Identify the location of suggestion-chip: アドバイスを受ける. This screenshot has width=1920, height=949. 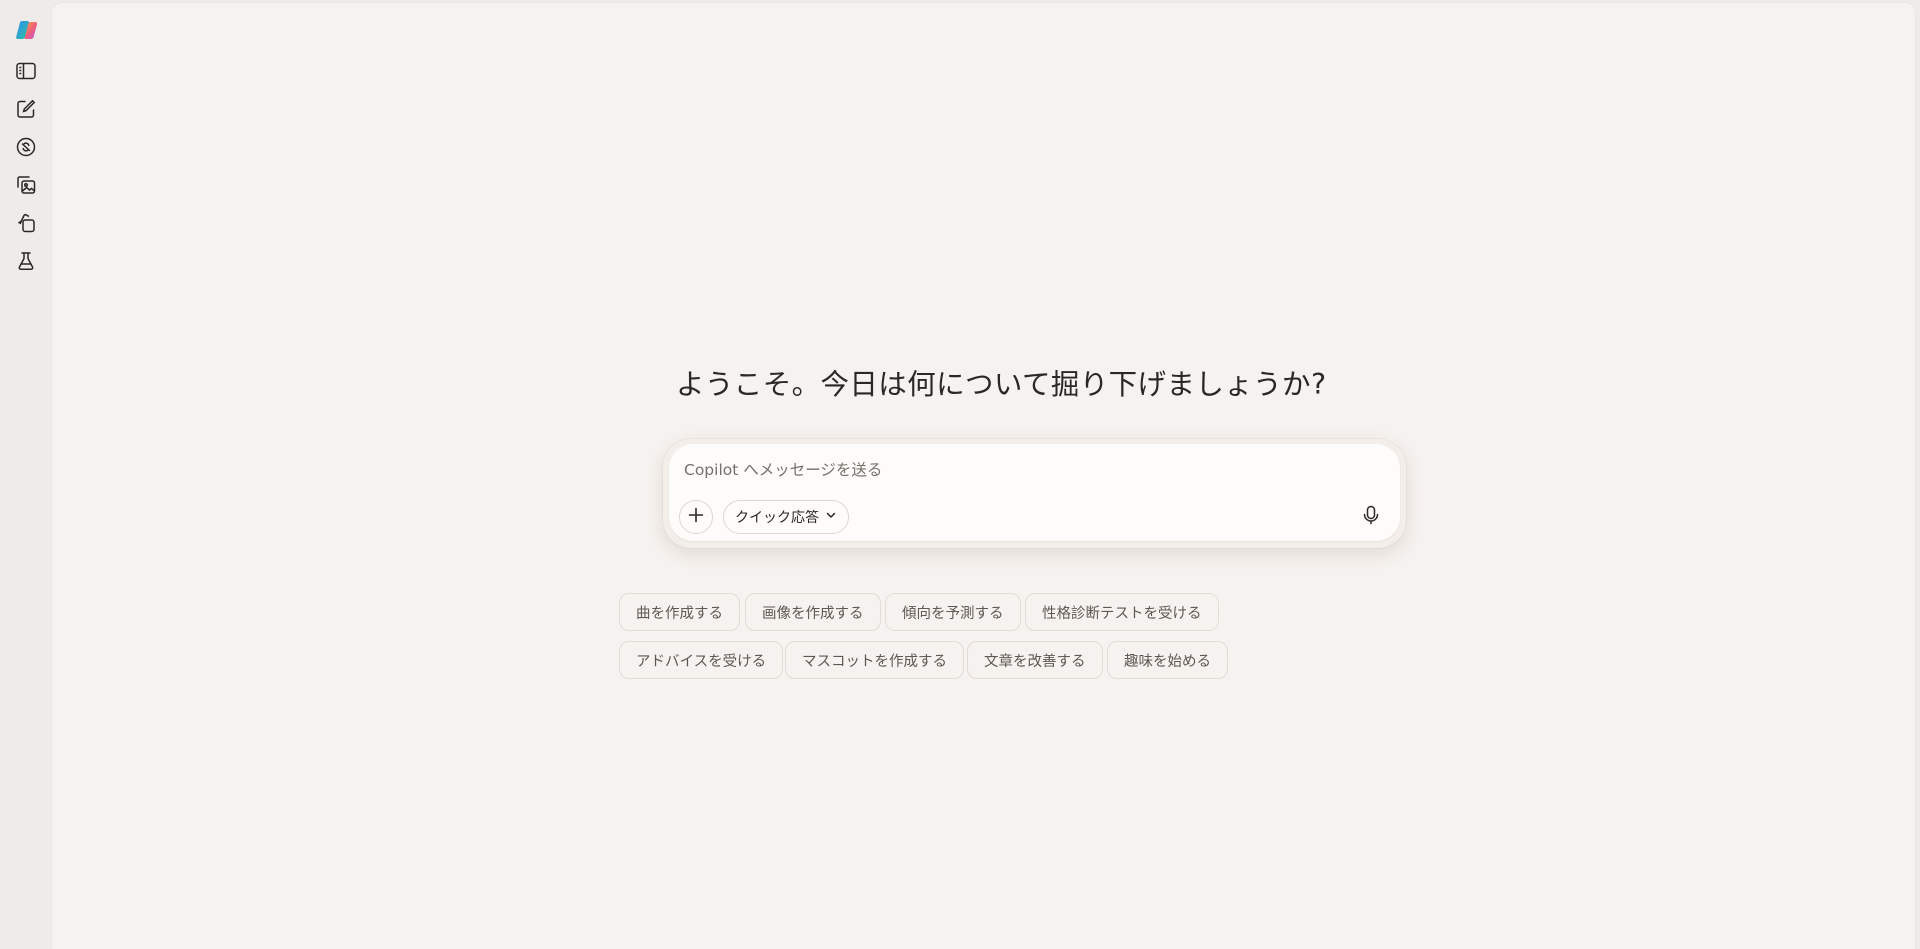
(701, 660).